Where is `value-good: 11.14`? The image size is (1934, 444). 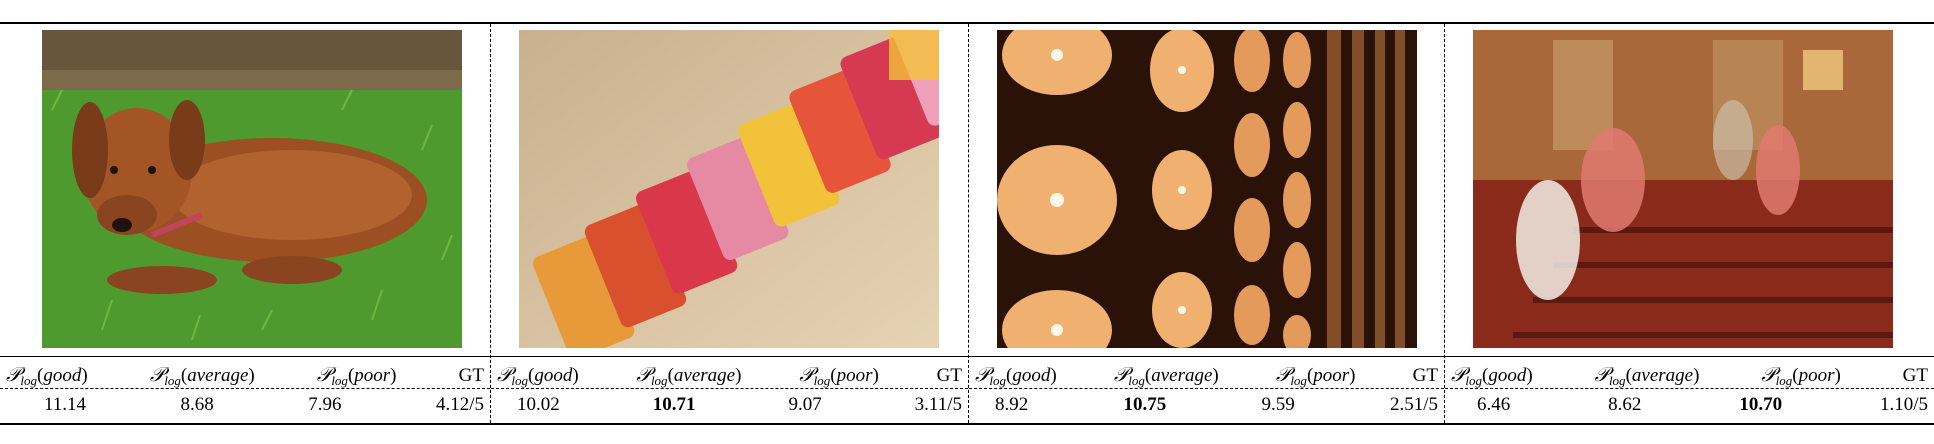 value-good: 11.14 is located at coordinates (65, 404).